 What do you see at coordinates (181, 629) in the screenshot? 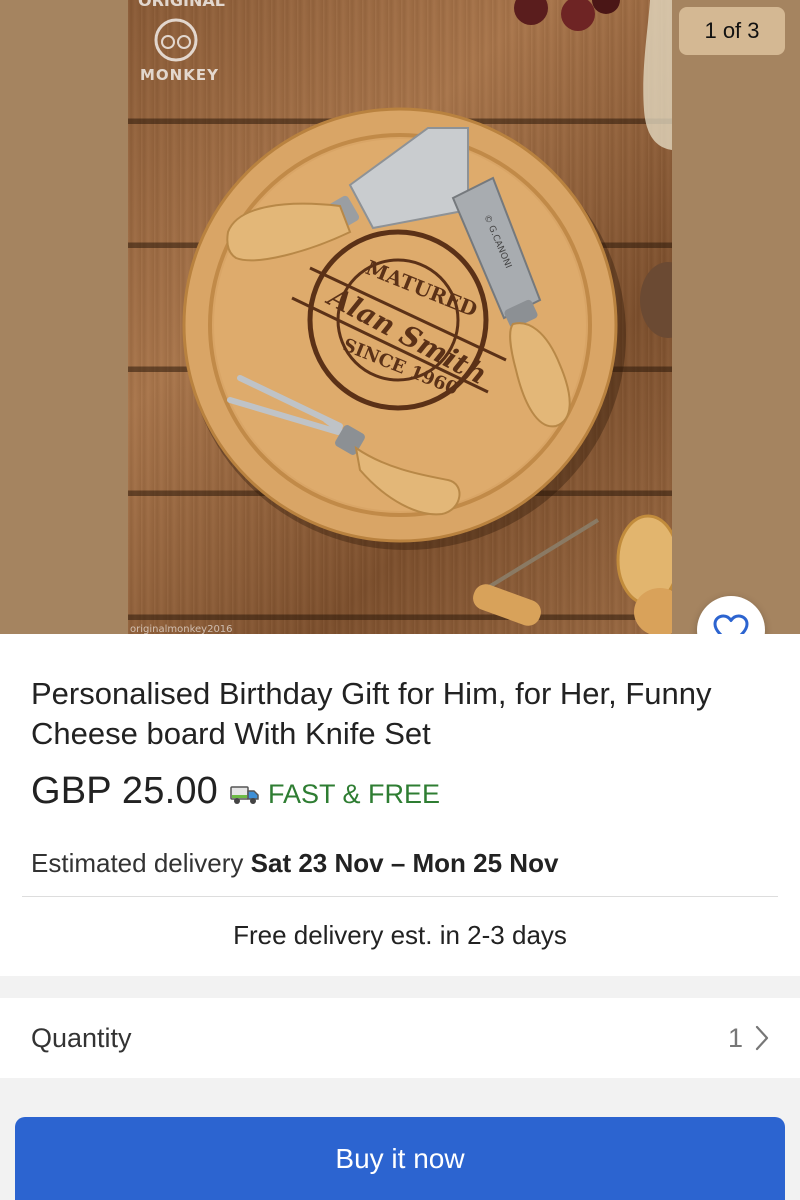
I see `watermark-caption: originalmonkey2016` at bounding box center [181, 629].